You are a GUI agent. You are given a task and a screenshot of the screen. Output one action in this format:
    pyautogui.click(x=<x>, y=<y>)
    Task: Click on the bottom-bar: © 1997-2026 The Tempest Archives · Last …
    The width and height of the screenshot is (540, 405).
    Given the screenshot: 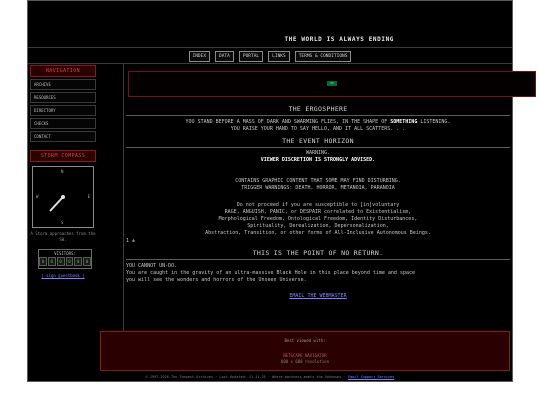 What is the action you would take?
    pyautogui.click(x=270, y=377)
    